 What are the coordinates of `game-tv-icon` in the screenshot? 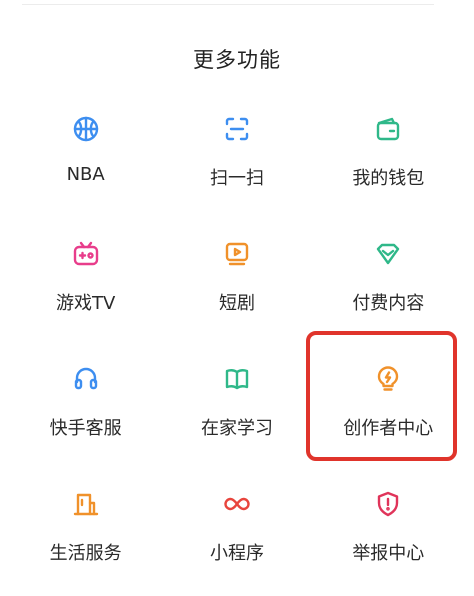 It's located at (86, 254).